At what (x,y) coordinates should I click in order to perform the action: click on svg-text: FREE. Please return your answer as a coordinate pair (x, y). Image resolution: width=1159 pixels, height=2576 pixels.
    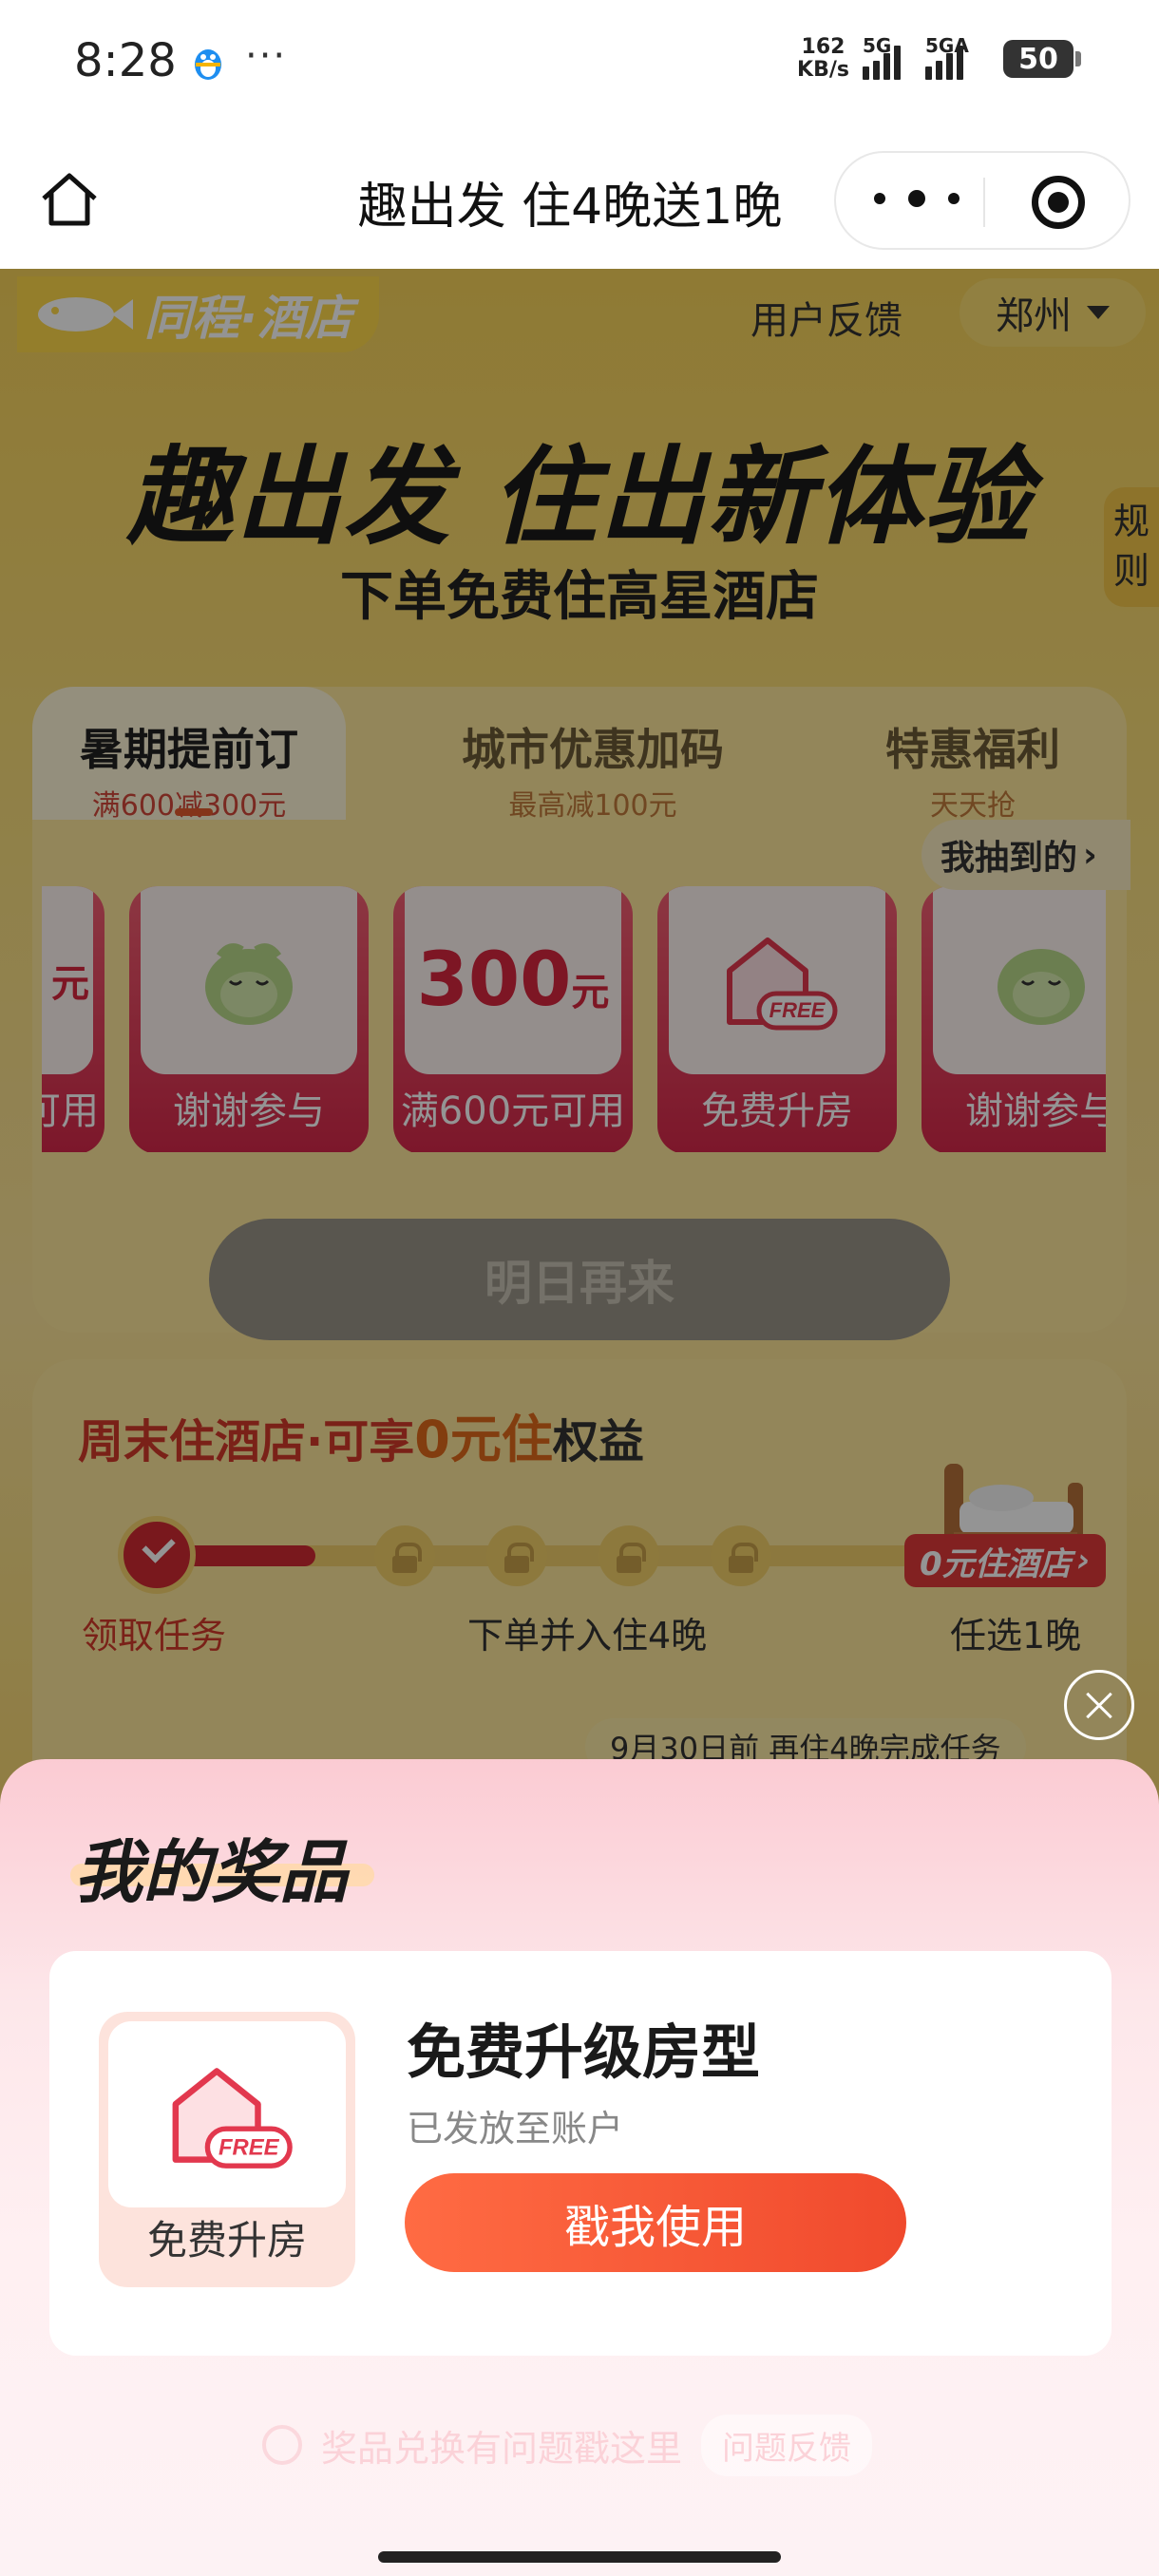
    Looking at the image, I should click on (249, 2147).